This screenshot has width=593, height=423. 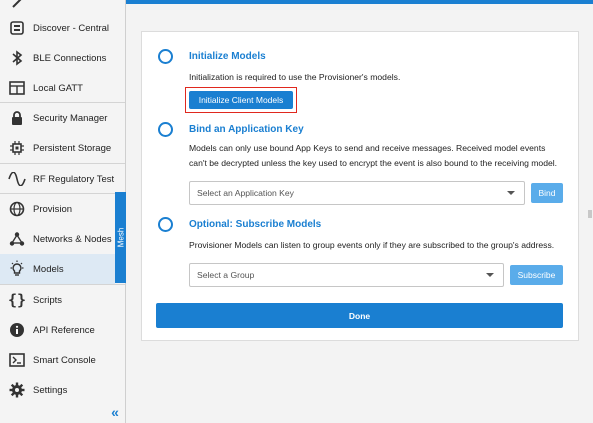 What do you see at coordinates (17, 300) in the screenshot?
I see `braces-icon: {}` at bounding box center [17, 300].